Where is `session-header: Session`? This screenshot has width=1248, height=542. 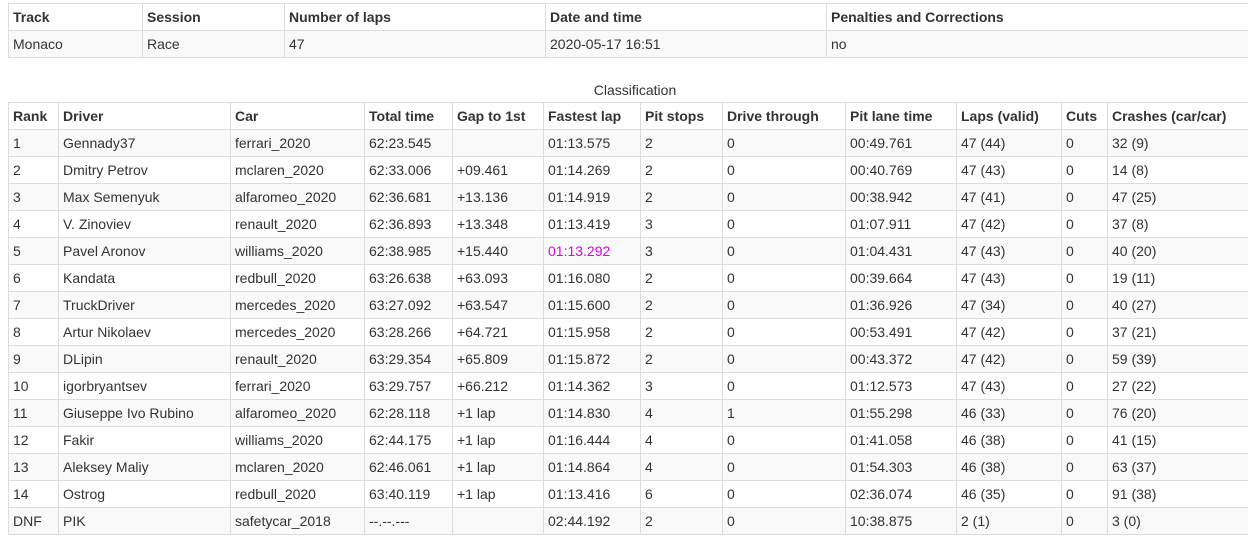 session-header: Session is located at coordinates (213, 17).